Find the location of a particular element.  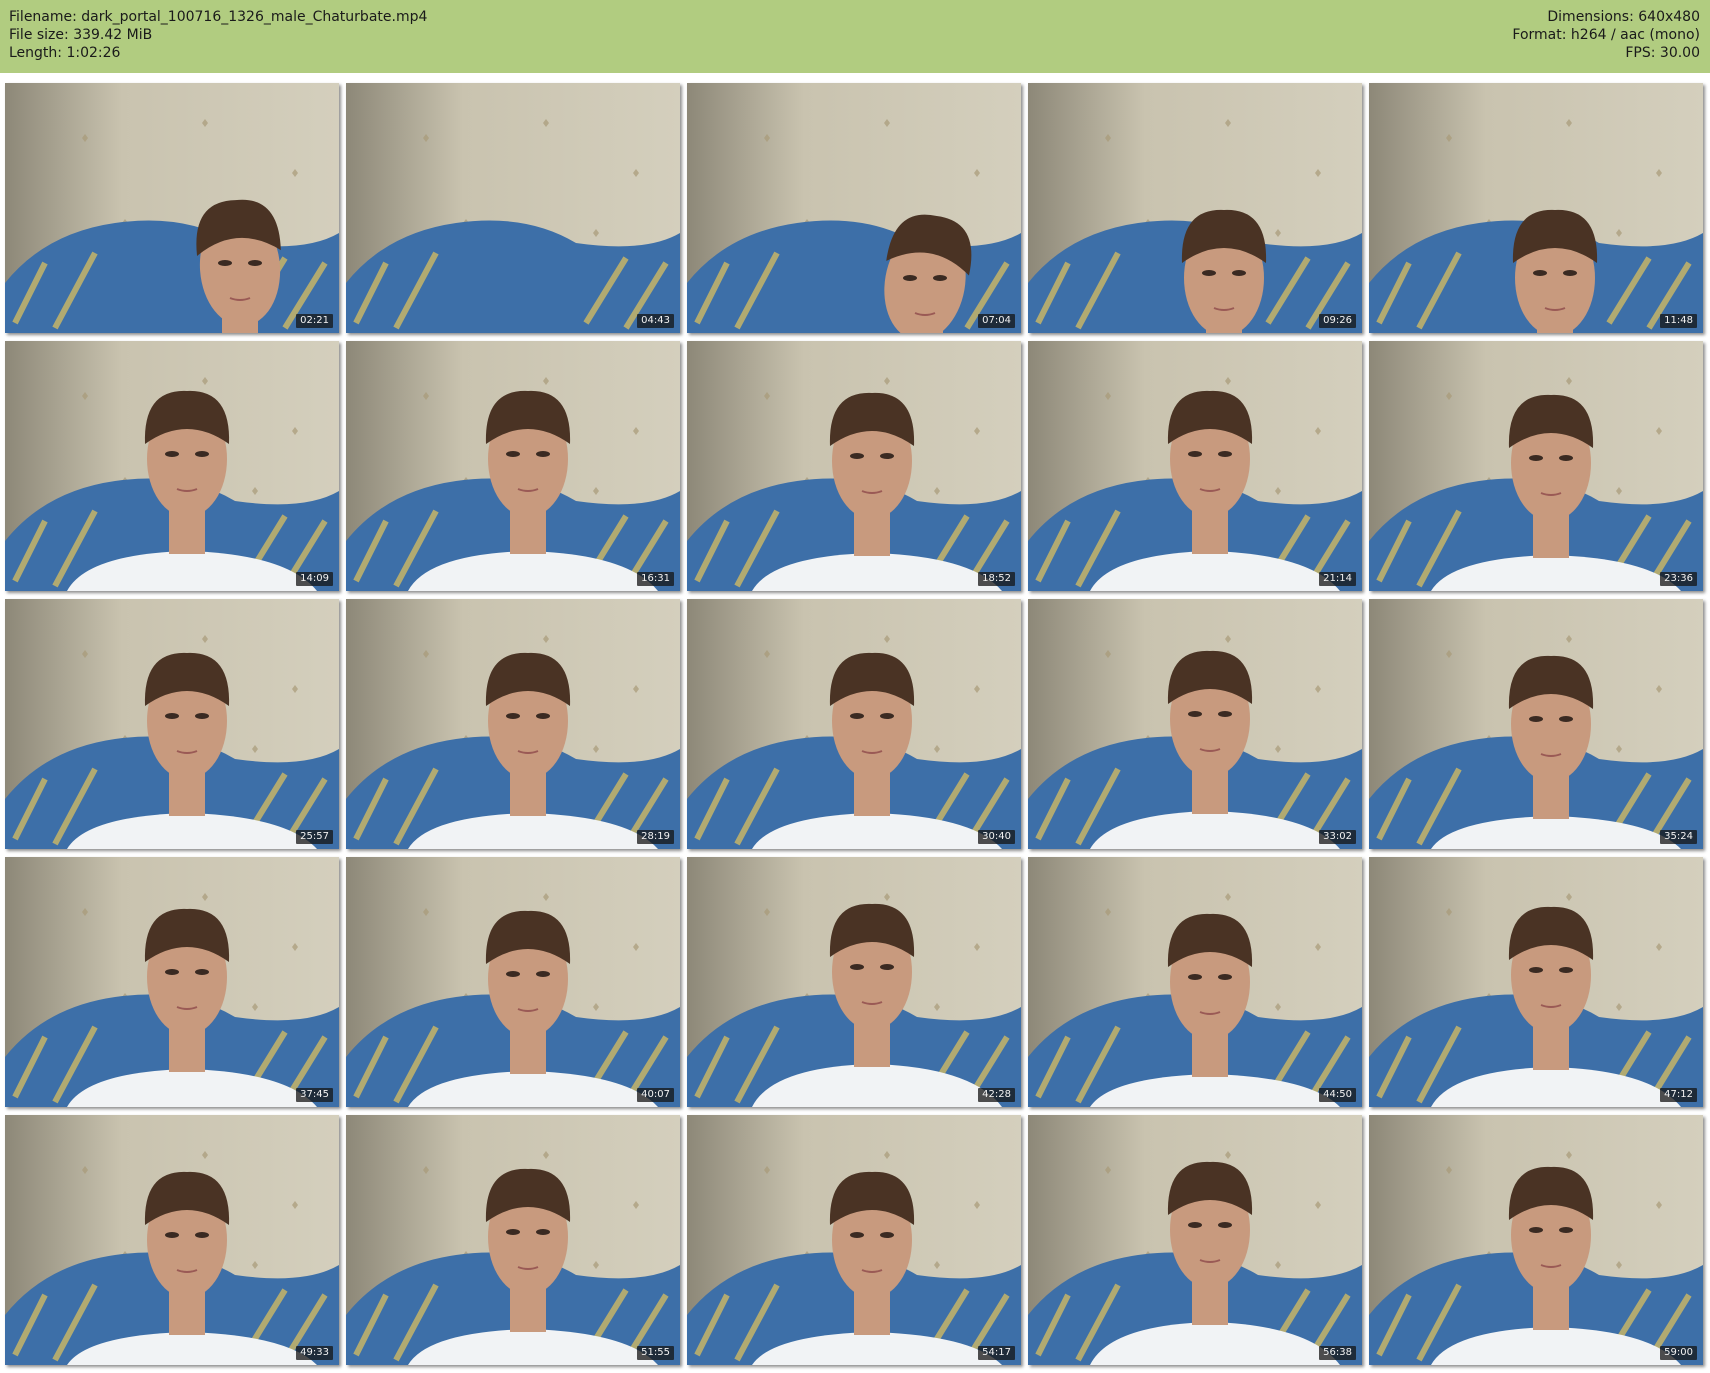

video-thumbnail: 42:28 is located at coordinates (854, 982).